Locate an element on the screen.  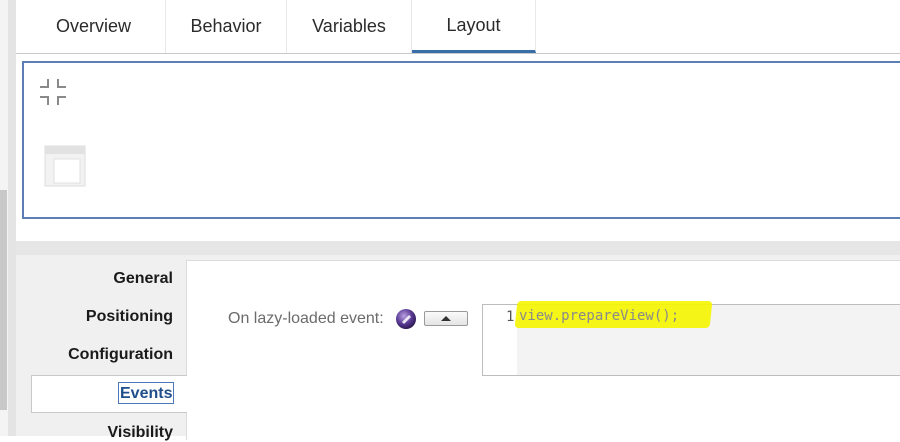
arrow-up-icon is located at coordinates (446, 318).